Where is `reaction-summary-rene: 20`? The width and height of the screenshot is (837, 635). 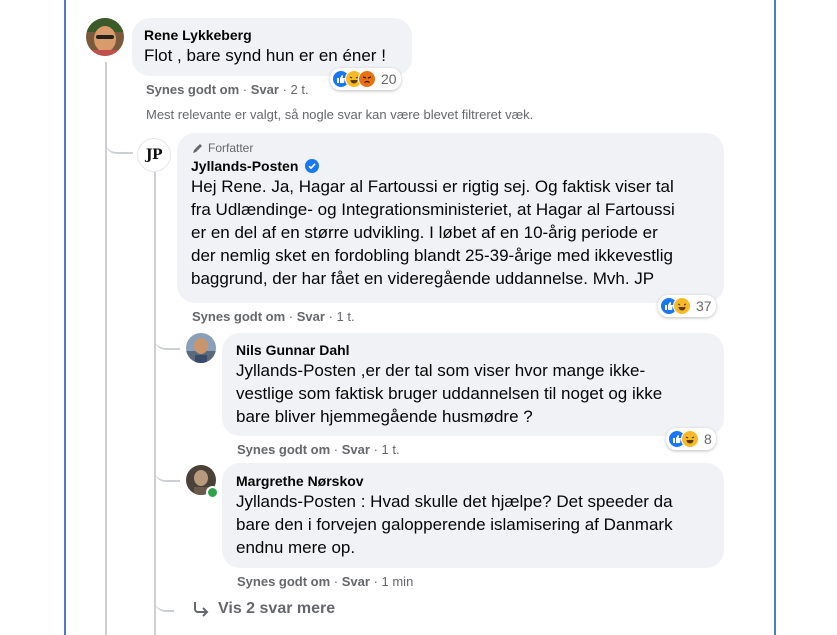 reaction-summary-rene: 20 is located at coordinates (365, 79).